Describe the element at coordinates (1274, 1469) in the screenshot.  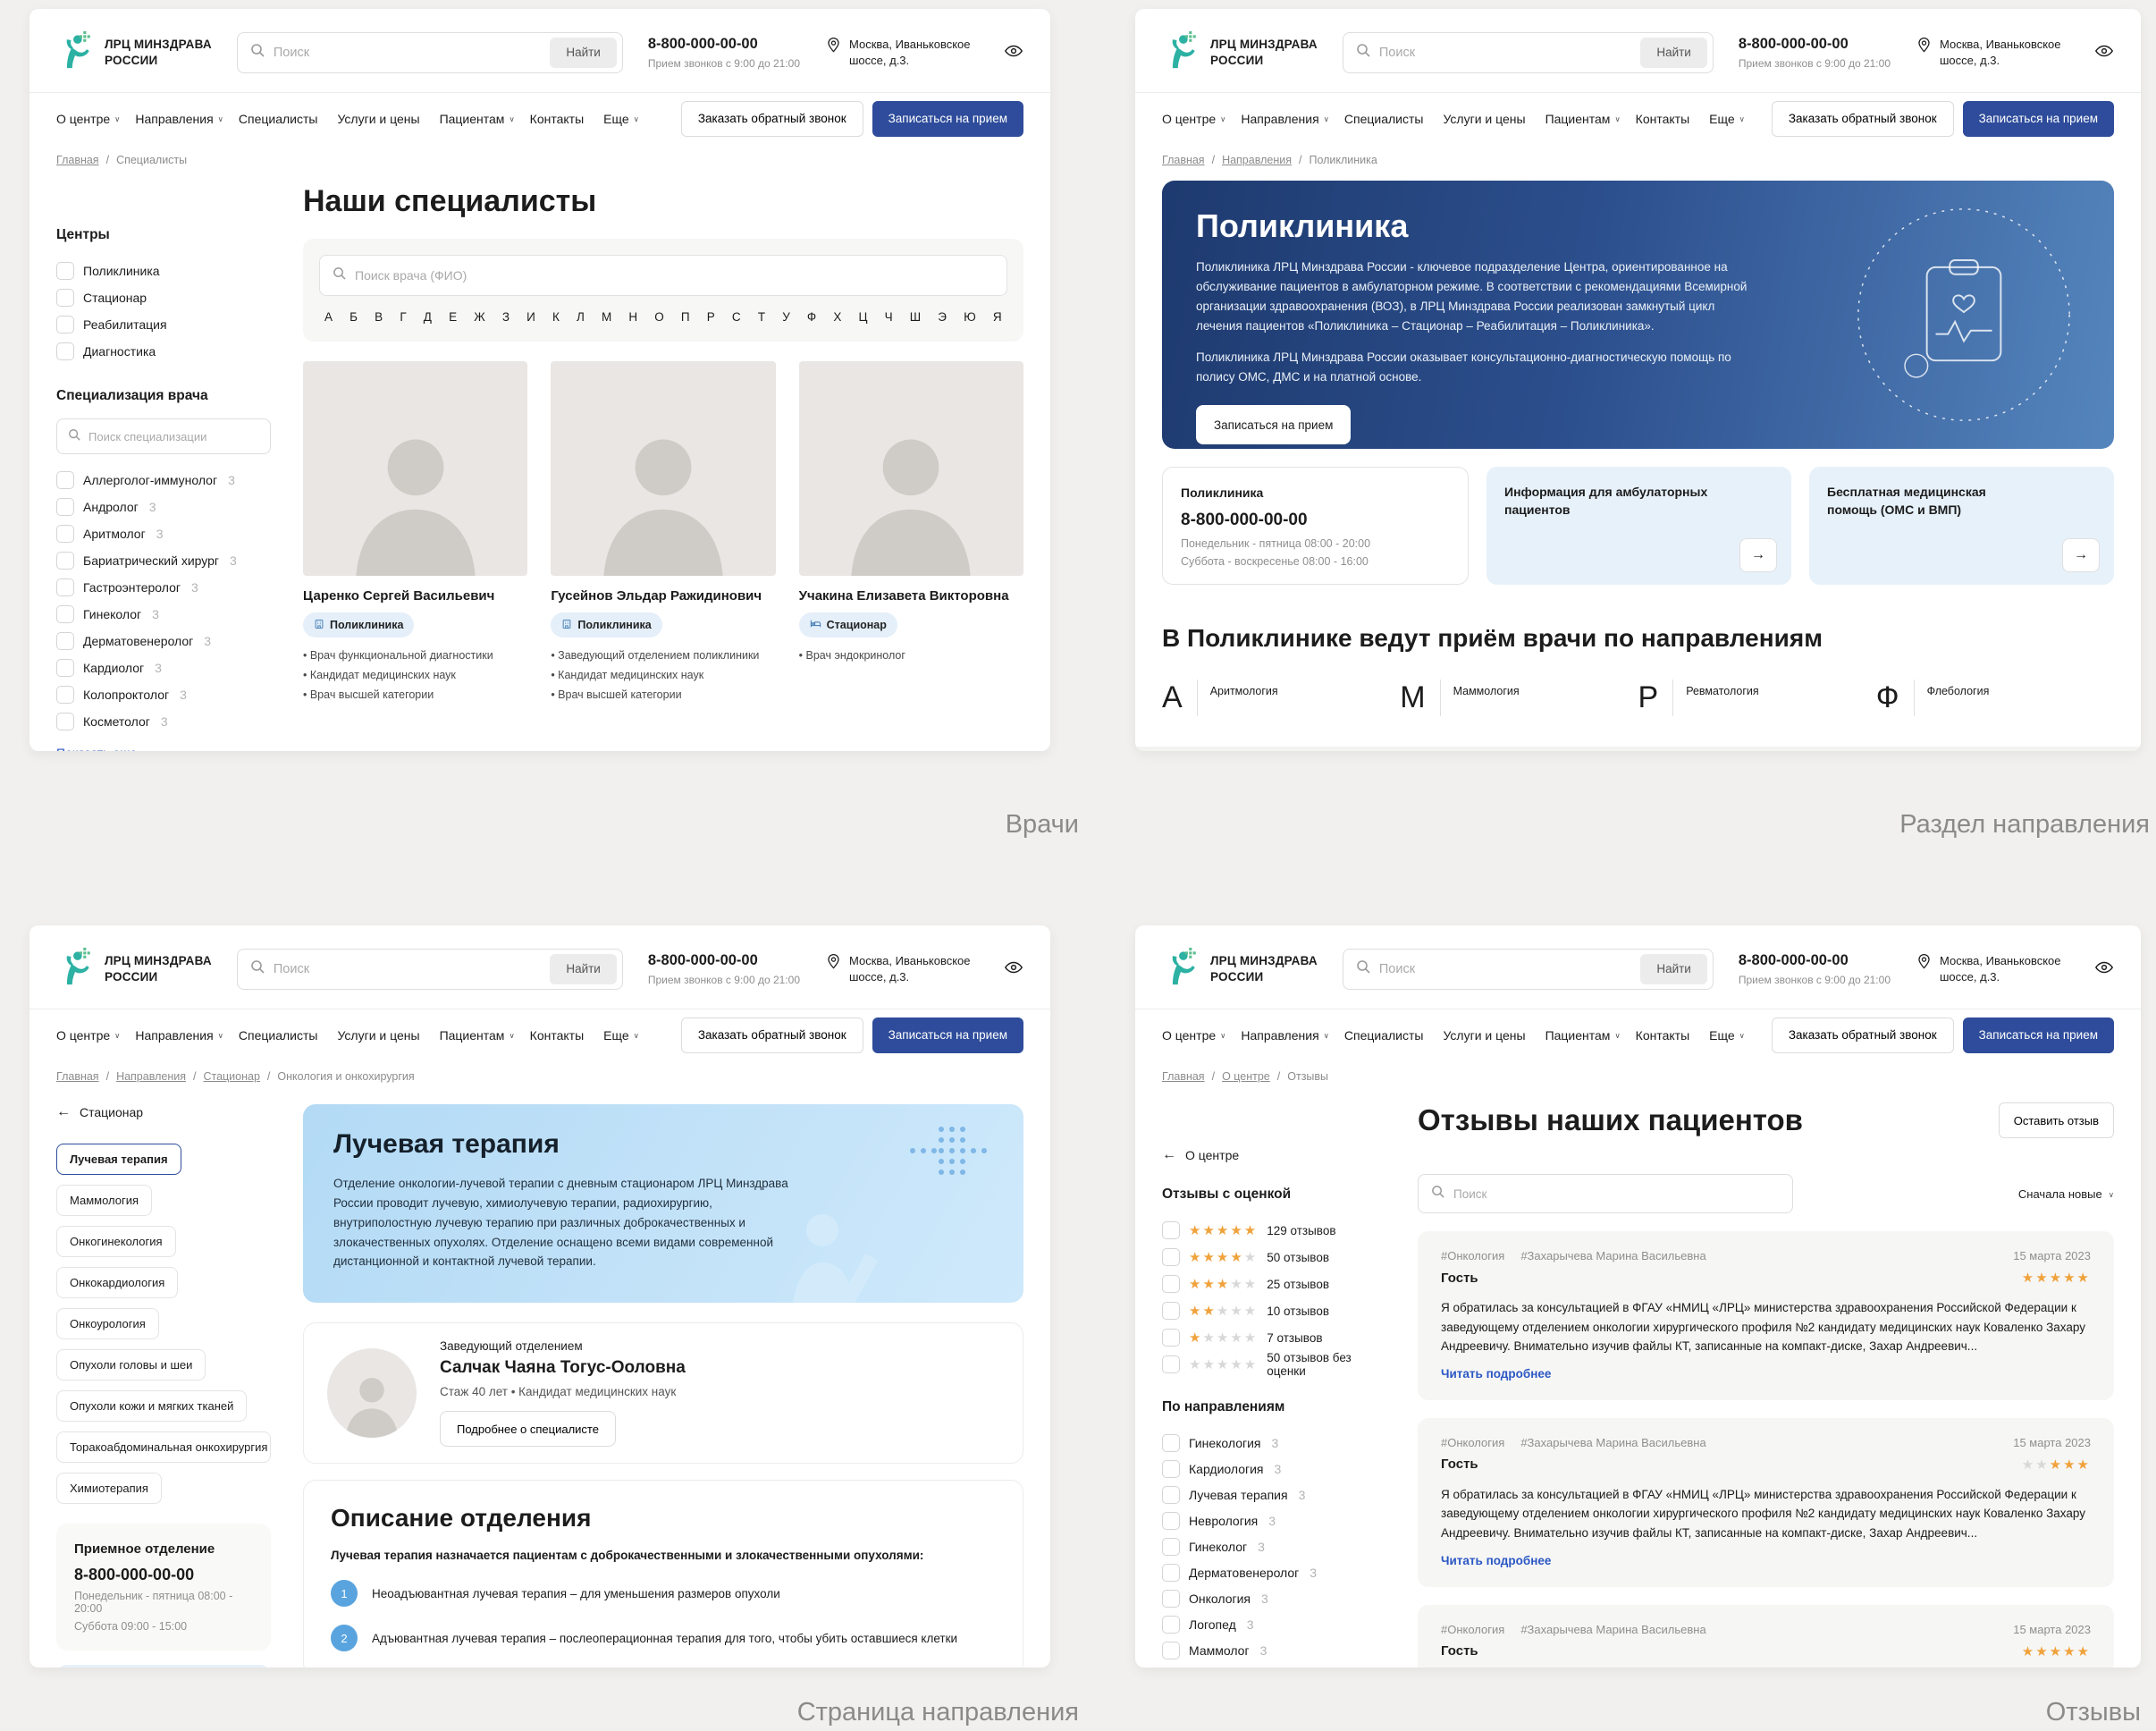
I see `direction-filter-checkbox: Кардиология 3` at that location.